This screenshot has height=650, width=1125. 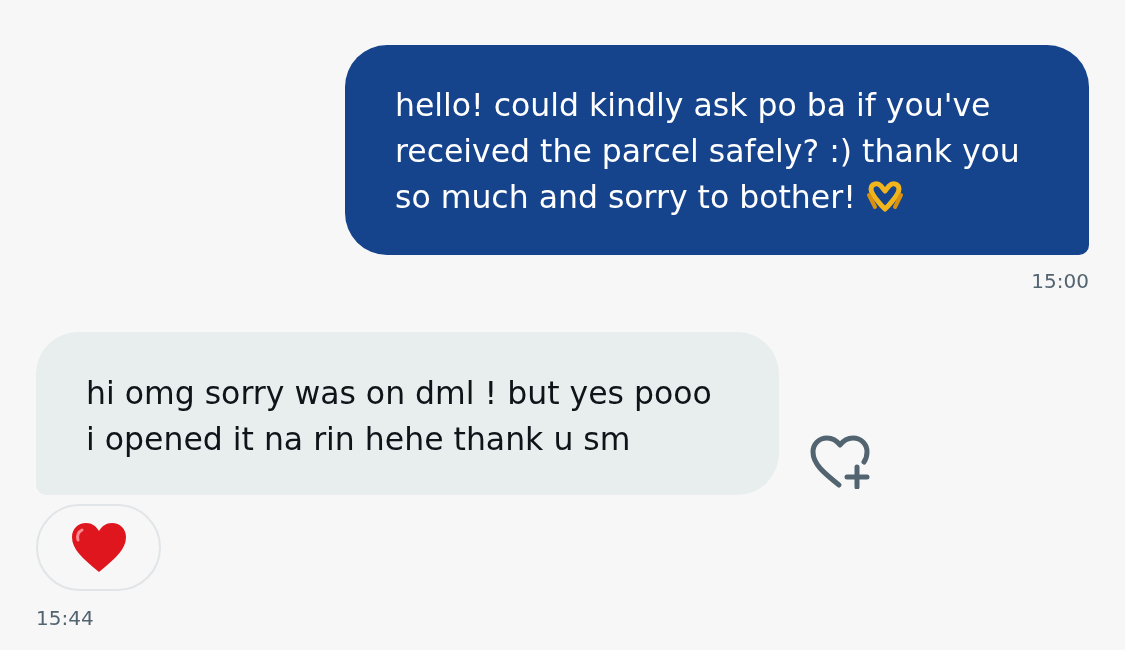 I want to click on message-time: 15:44, so click(x=65, y=618).